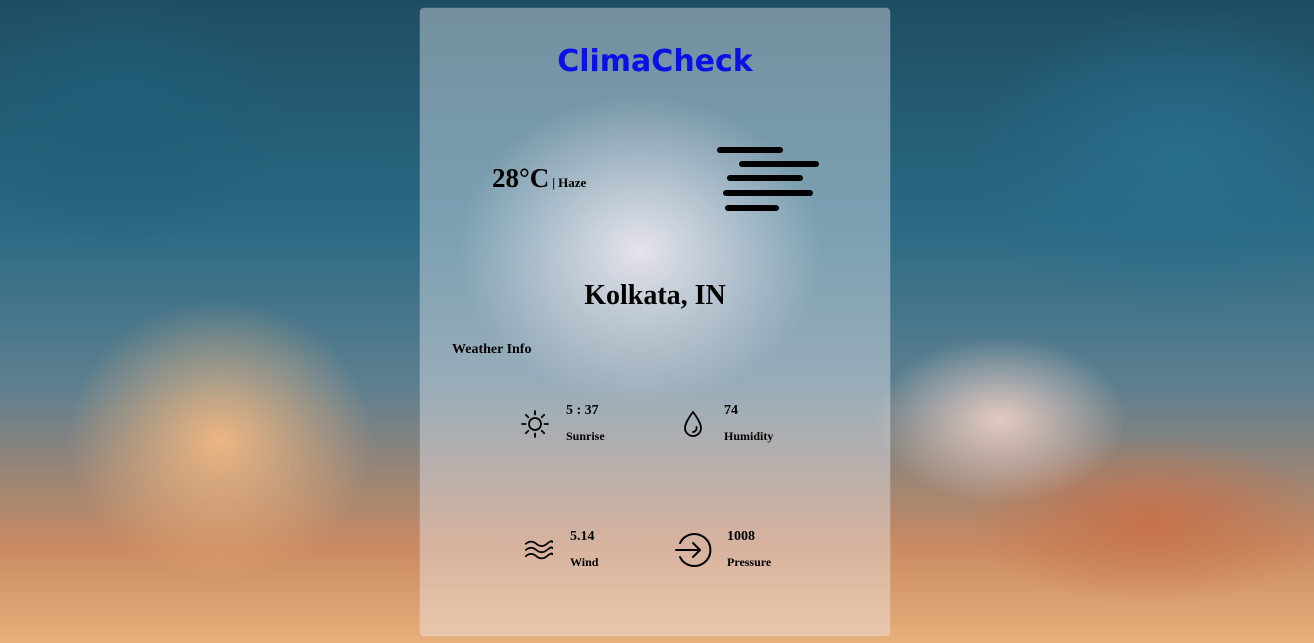 This screenshot has height=643, width=1314. I want to click on temperature-value: 28°C, so click(521, 178).